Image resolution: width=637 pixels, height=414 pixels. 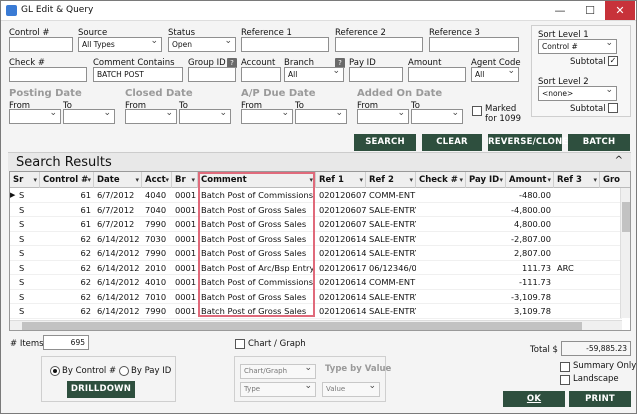 What do you see at coordinates (202, 44) in the screenshot?
I see `status-select: Open` at bounding box center [202, 44].